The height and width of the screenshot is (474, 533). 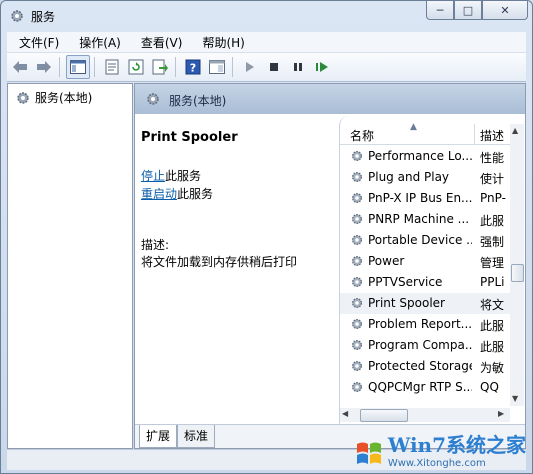 I want to click on restart-icon, so click(x=322, y=67).